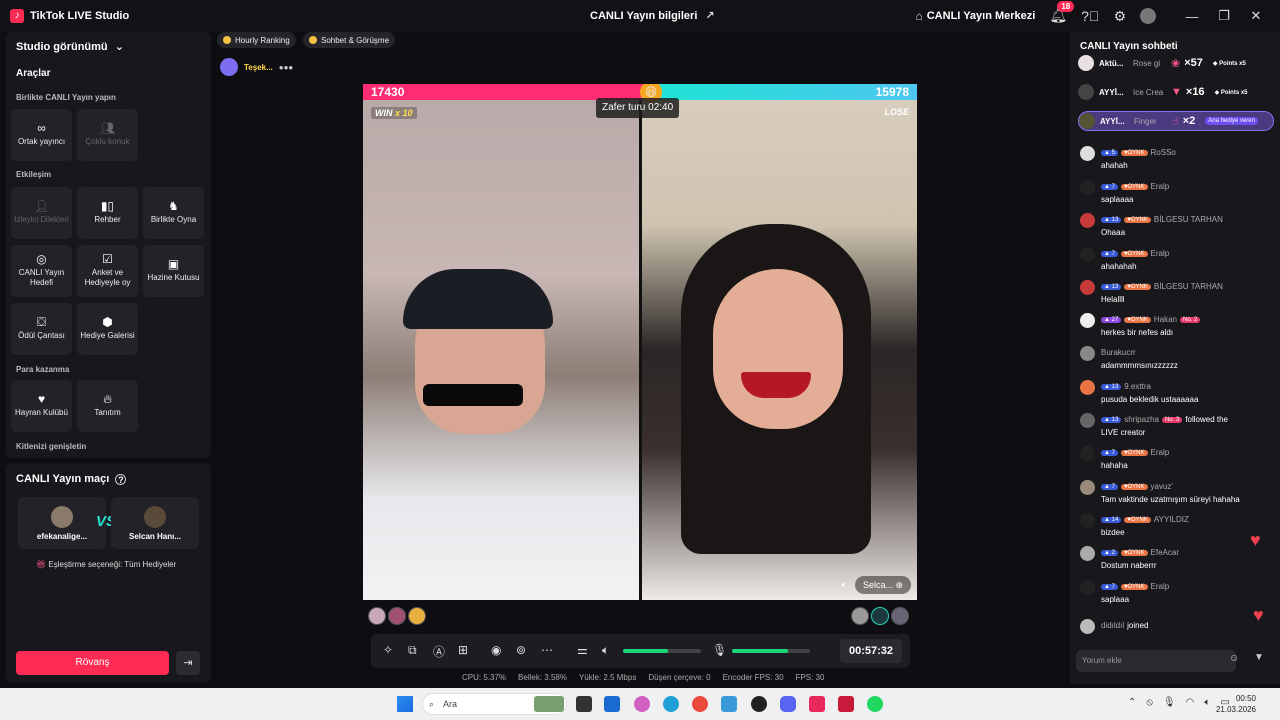  I want to click on minimize-button: —, so click(1192, 16).